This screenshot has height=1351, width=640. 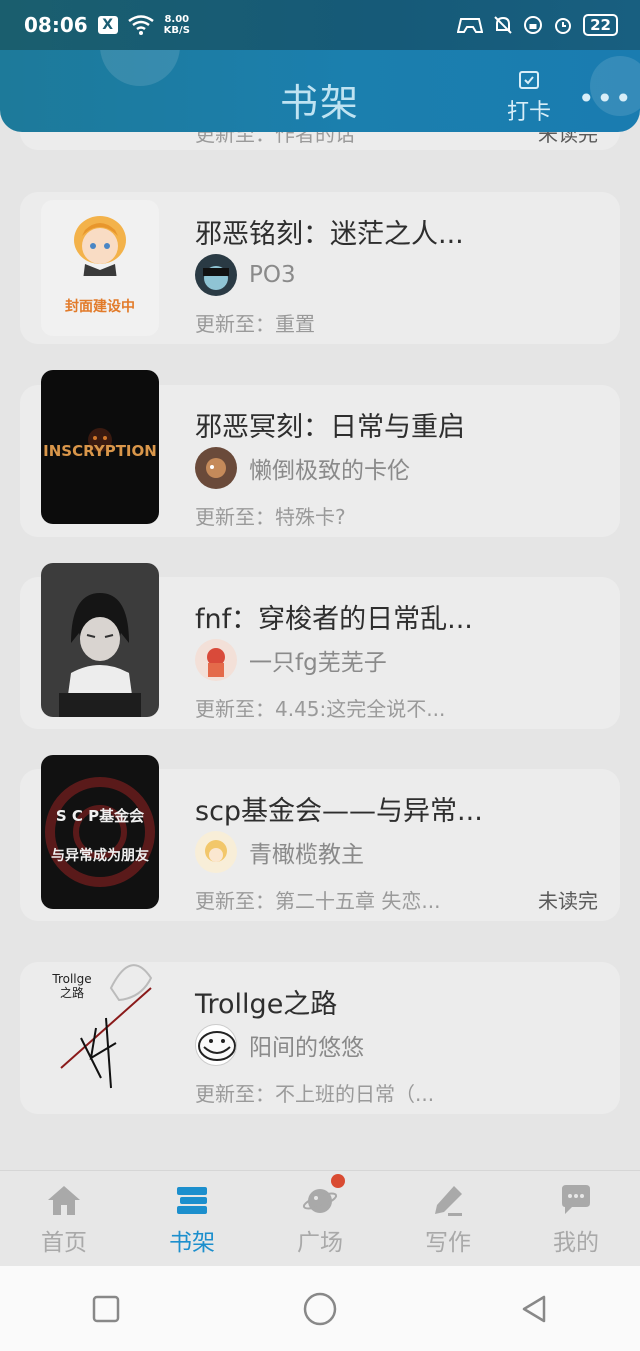 What do you see at coordinates (338, 1181) in the screenshot?
I see `notification-badge` at bounding box center [338, 1181].